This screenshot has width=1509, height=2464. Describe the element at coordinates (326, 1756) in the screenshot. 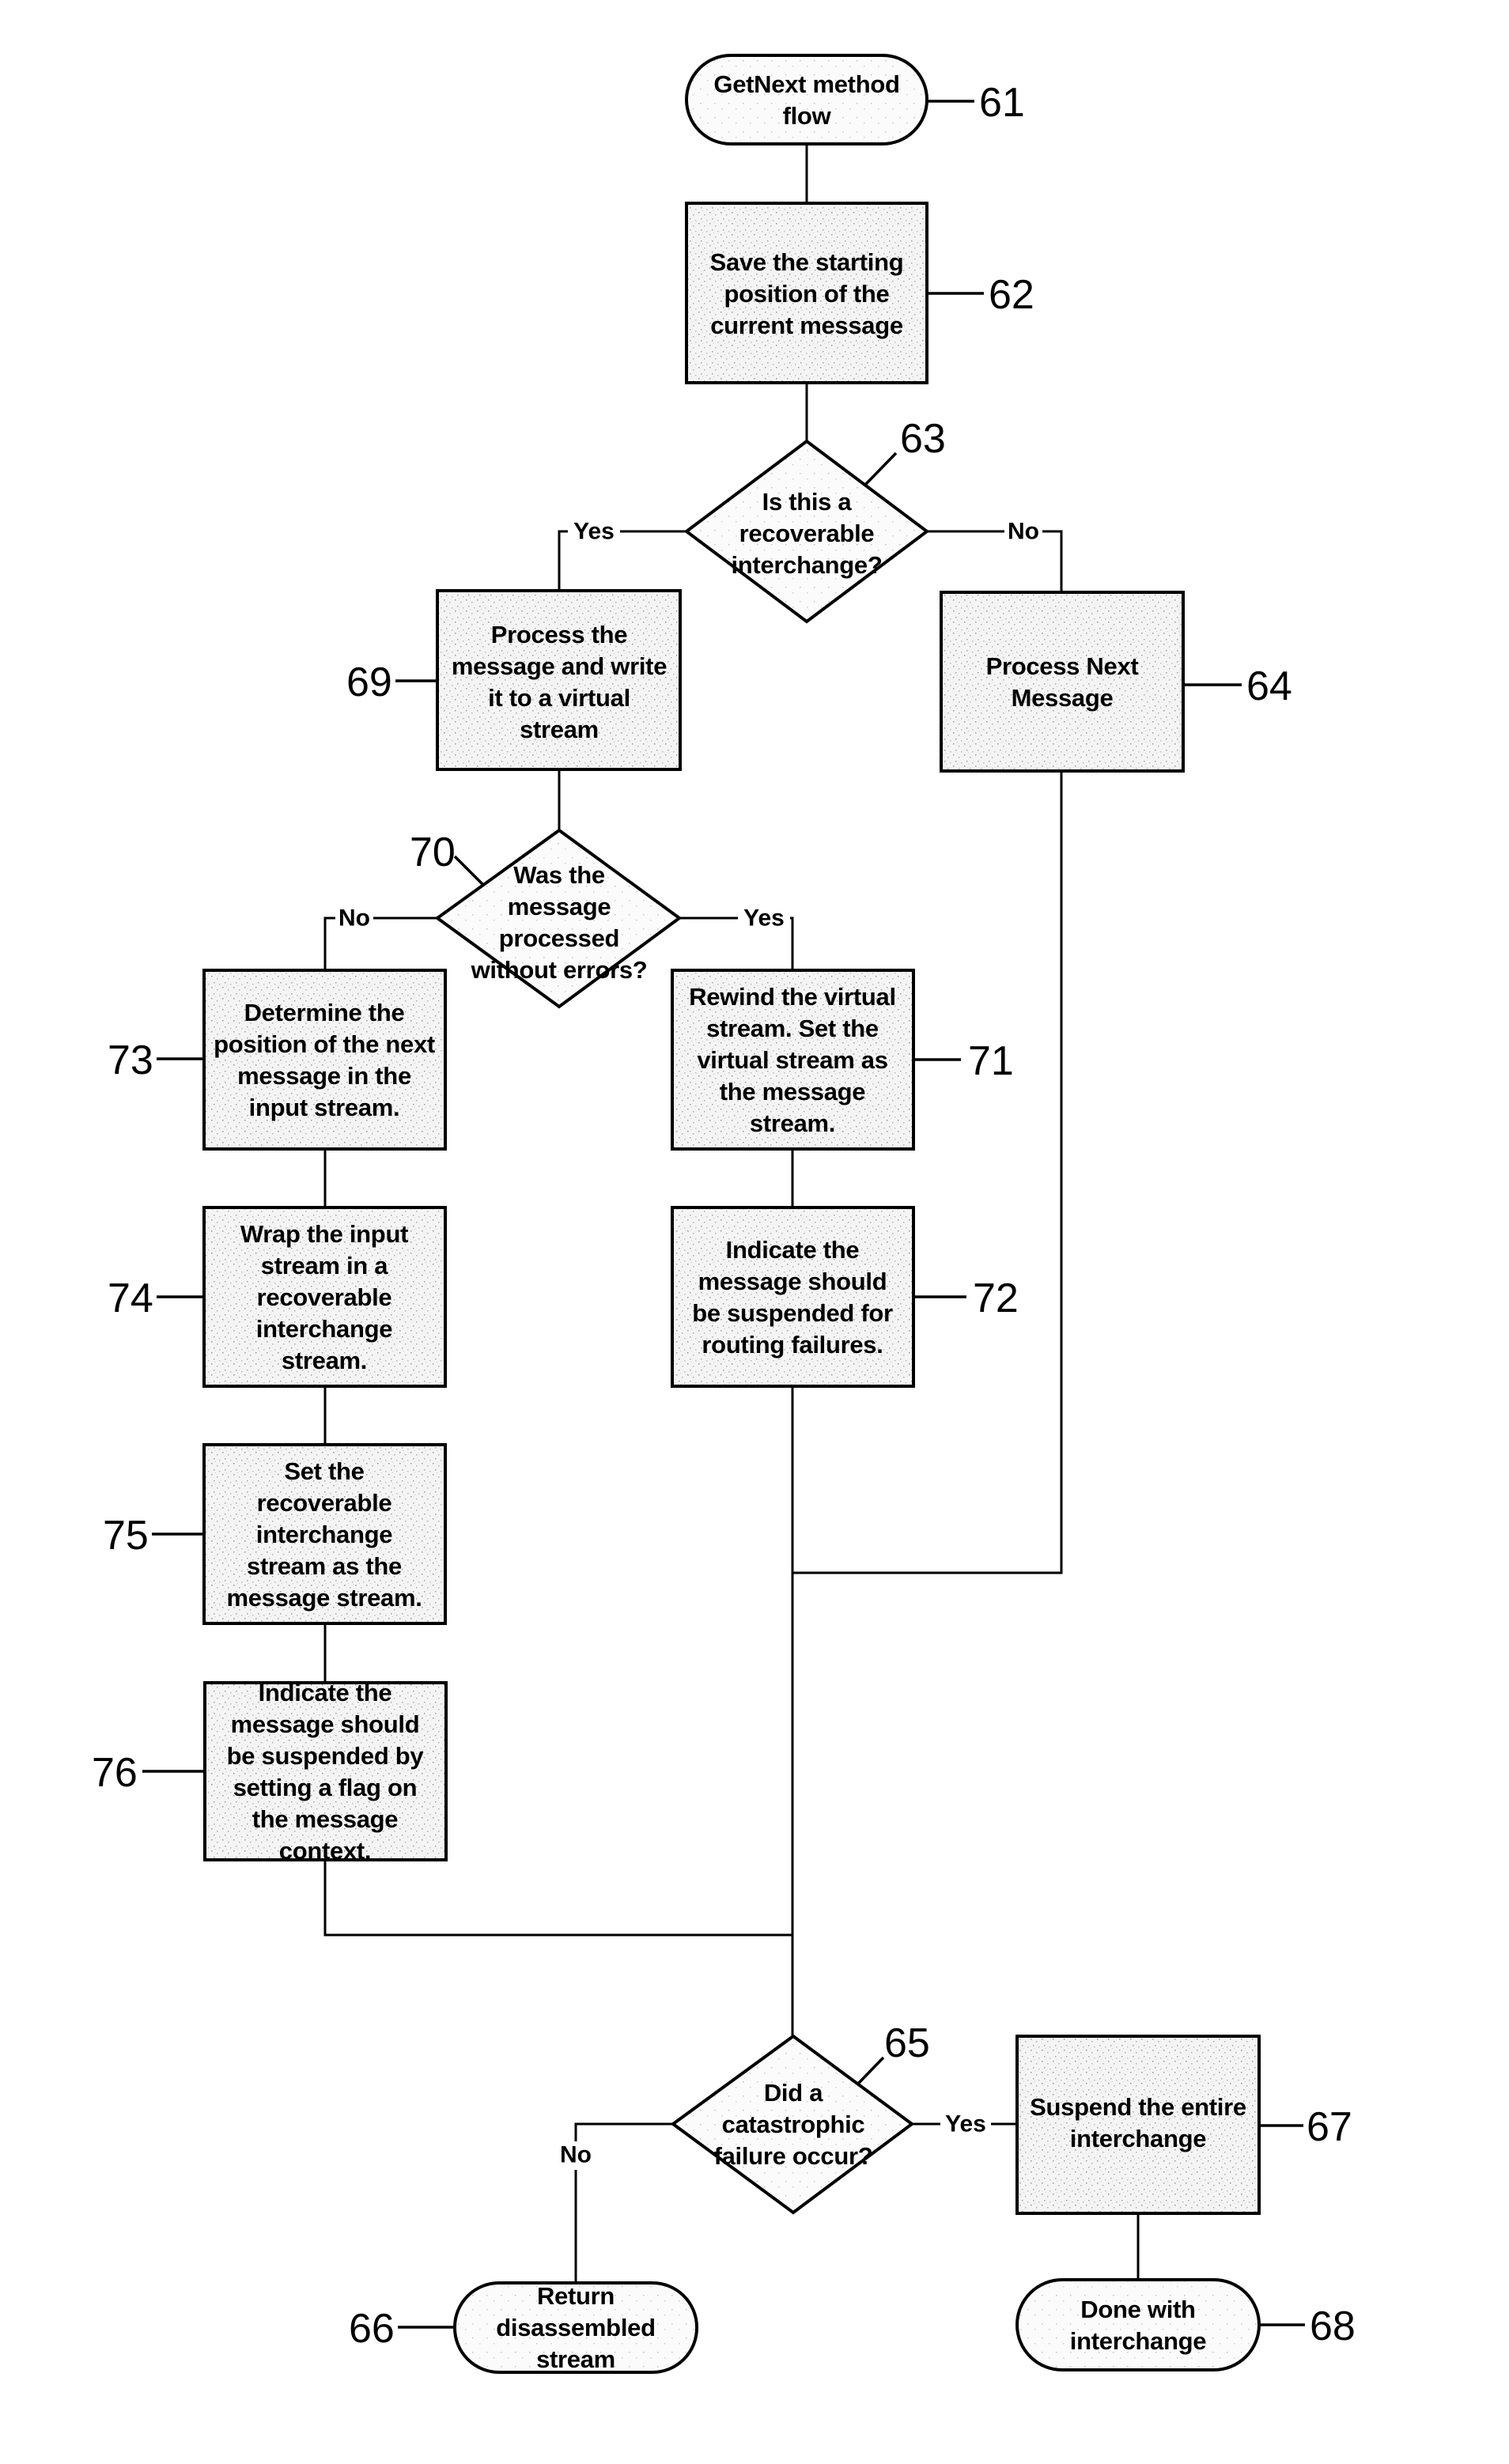

I see `node-text-line: be suspended by` at that location.